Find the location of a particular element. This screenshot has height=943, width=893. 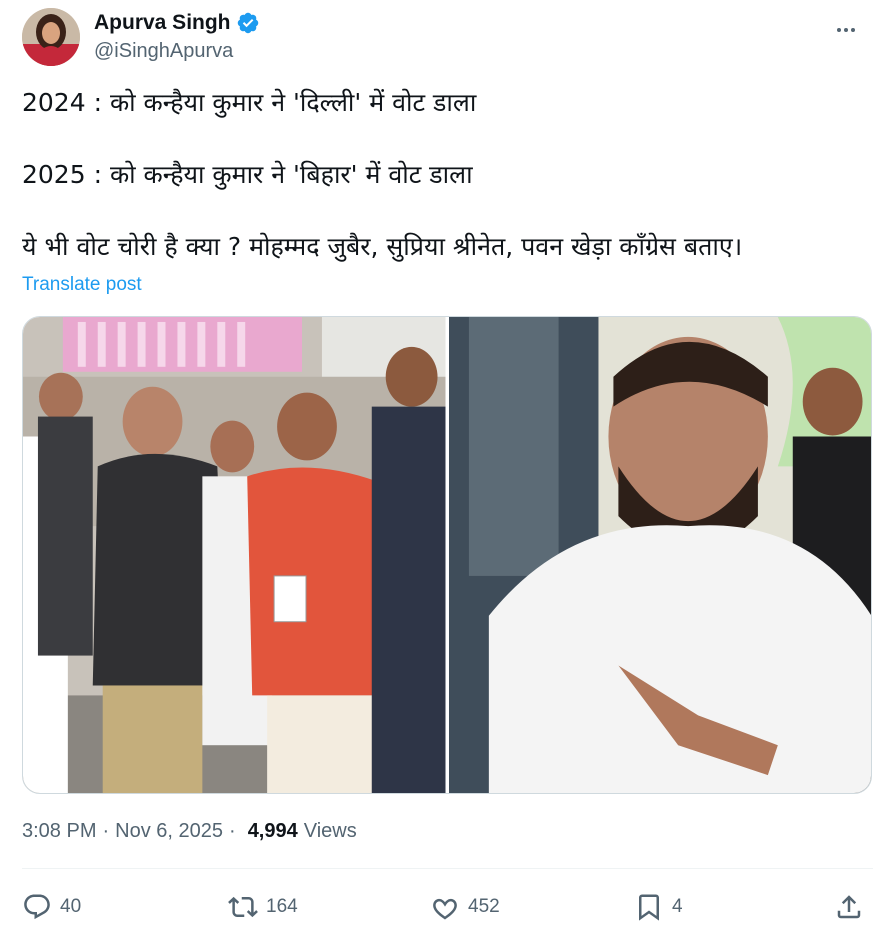

verified-badge-icon is located at coordinates (247, 23).